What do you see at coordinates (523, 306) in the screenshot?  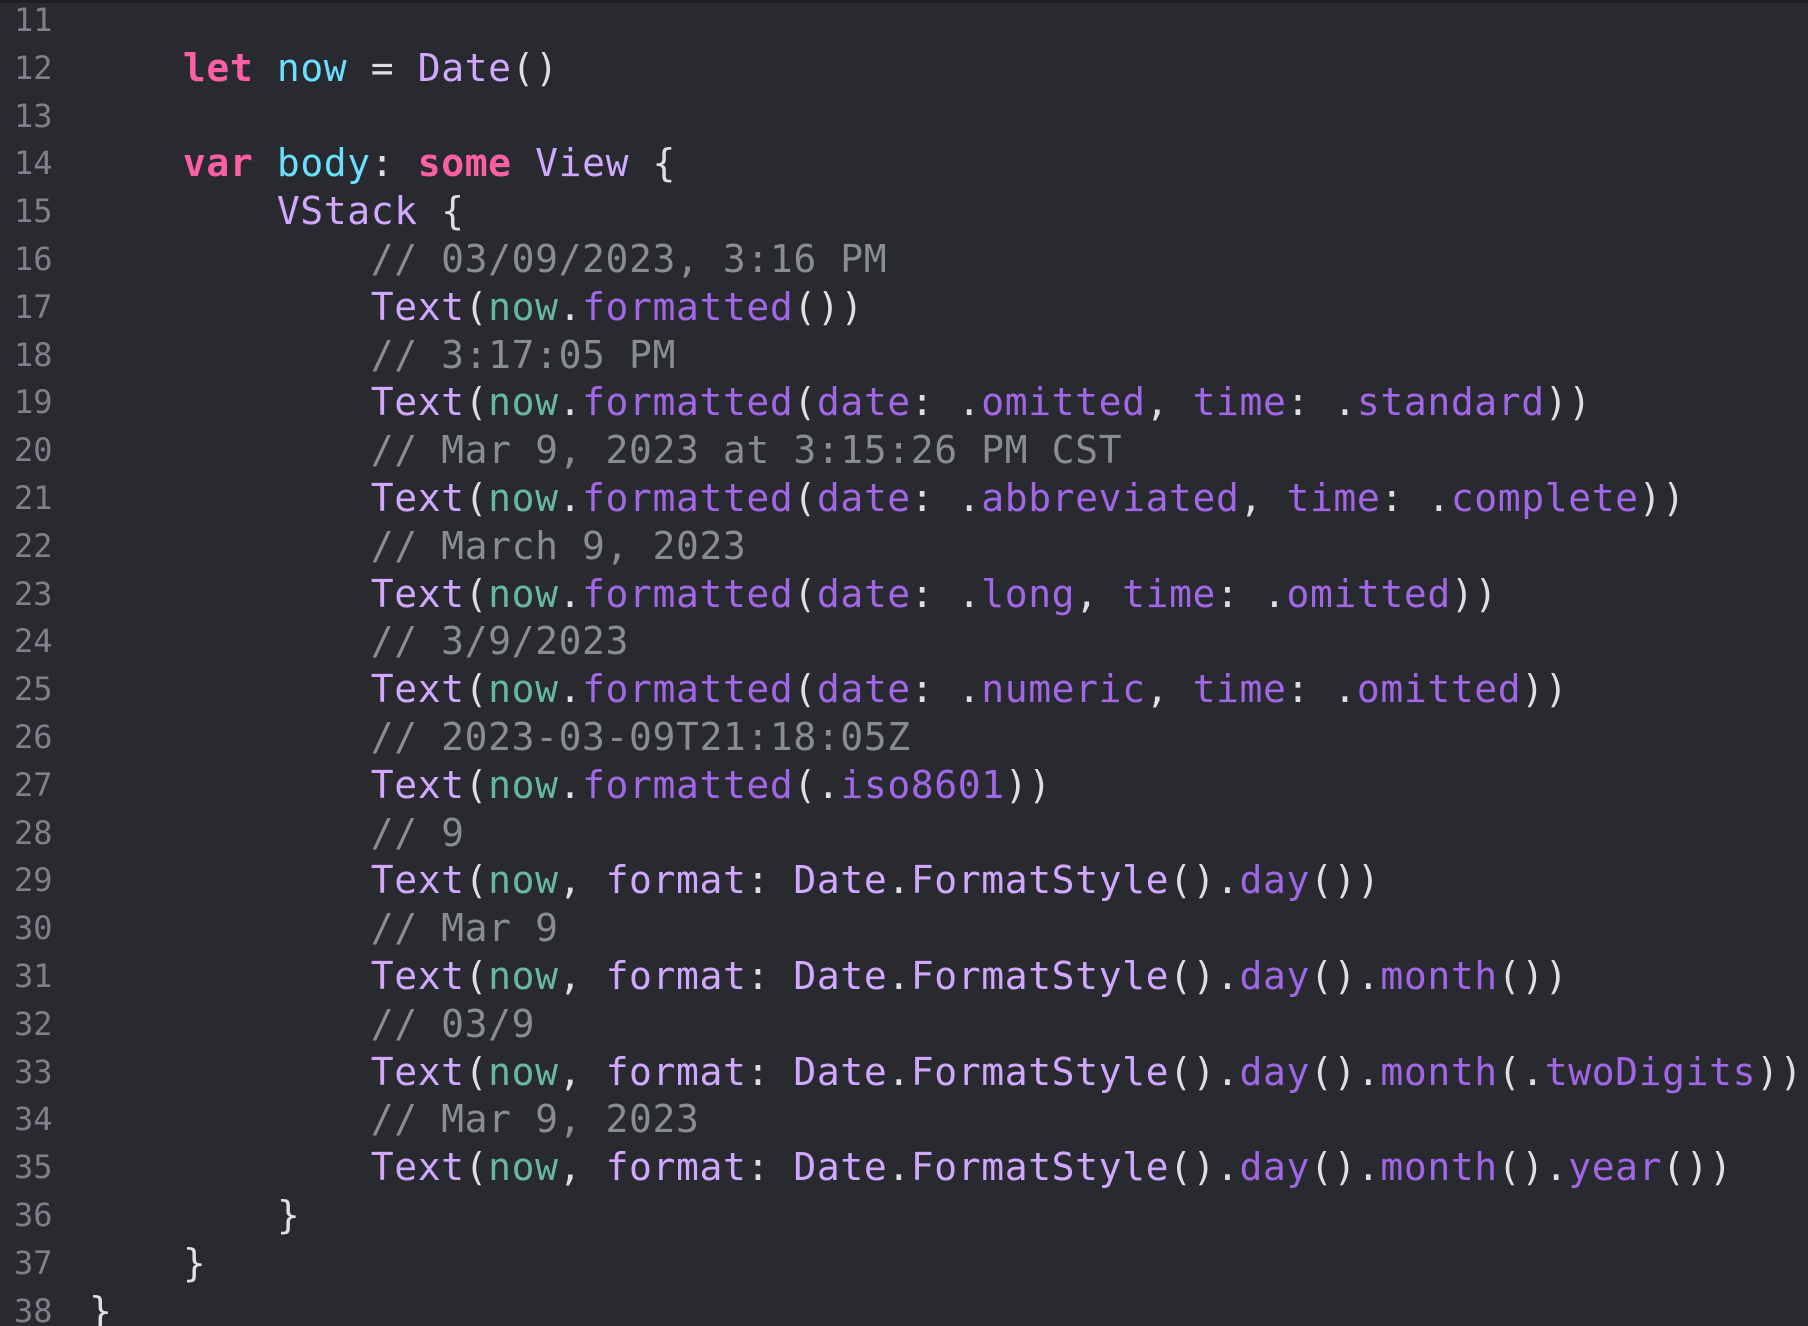 I see `code-token-var: now` at bounding box center [523, 306].